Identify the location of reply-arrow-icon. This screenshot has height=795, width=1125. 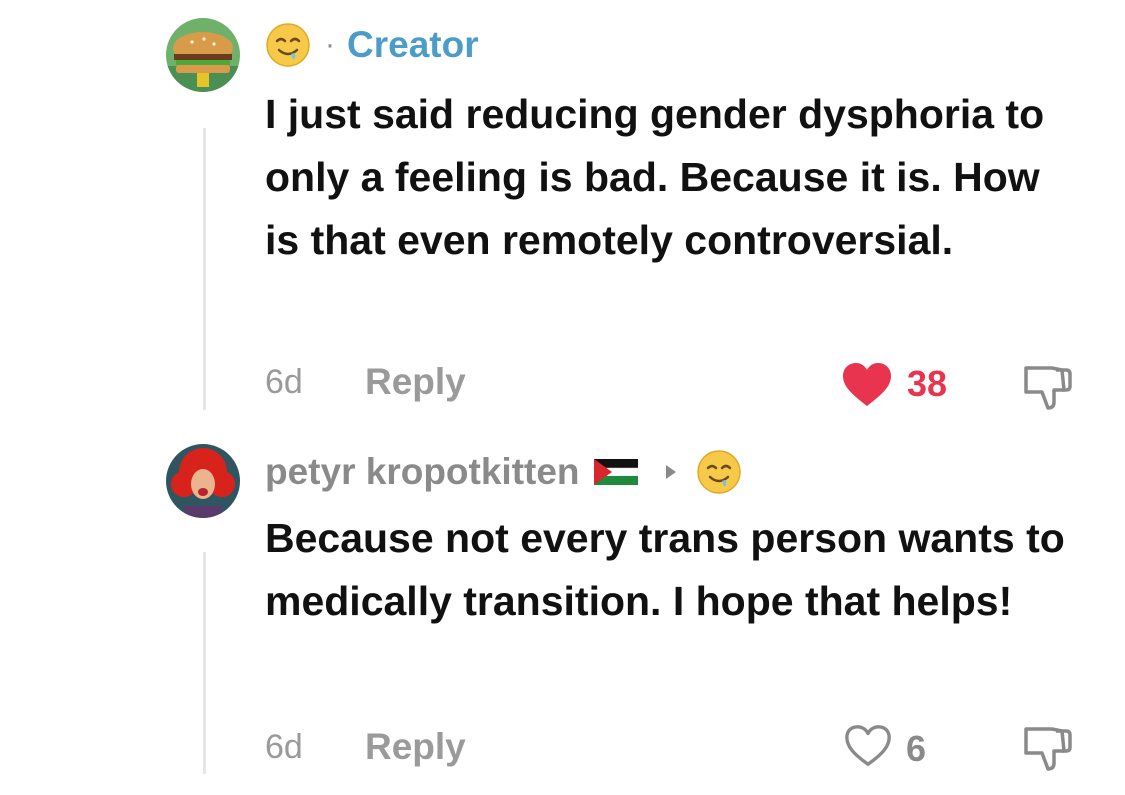
(671, 472).